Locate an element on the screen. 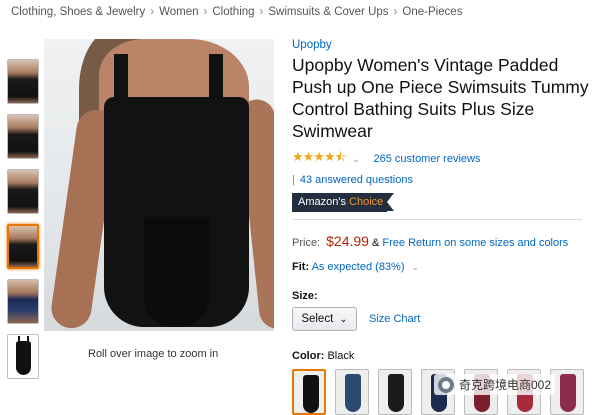 The width and height of the screenshot is (600, 415). watermark-text: 奇克跨境电商002 is located at coordinates (505, 385).